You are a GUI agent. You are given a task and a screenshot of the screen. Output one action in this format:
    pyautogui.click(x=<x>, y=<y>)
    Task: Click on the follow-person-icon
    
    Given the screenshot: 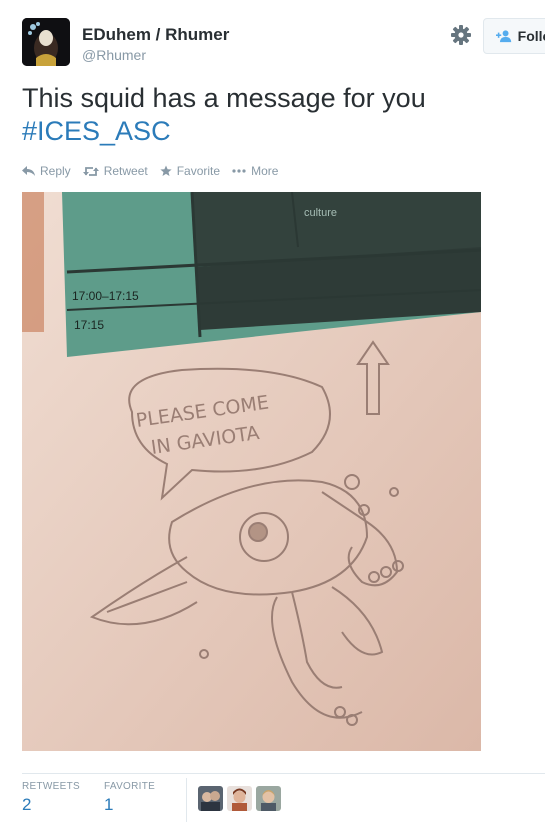 What is the action you would take?
    pyautogui.click(x=504, y=36)
    